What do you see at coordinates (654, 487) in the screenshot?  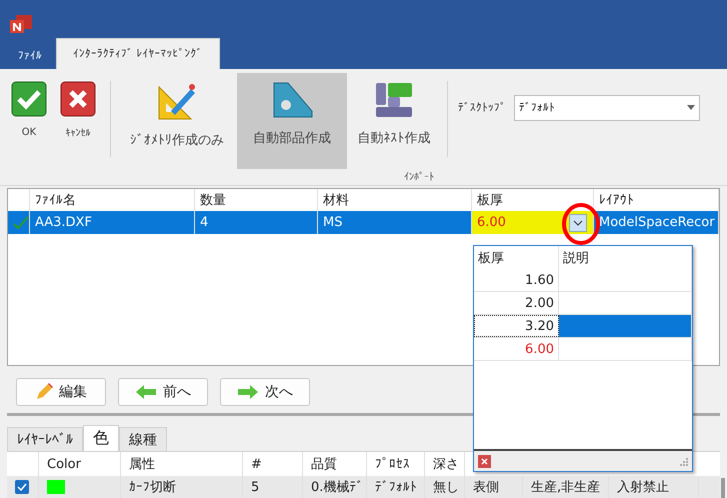 I see `table-cell: 入射禁止` at bounding box center [654, 487].